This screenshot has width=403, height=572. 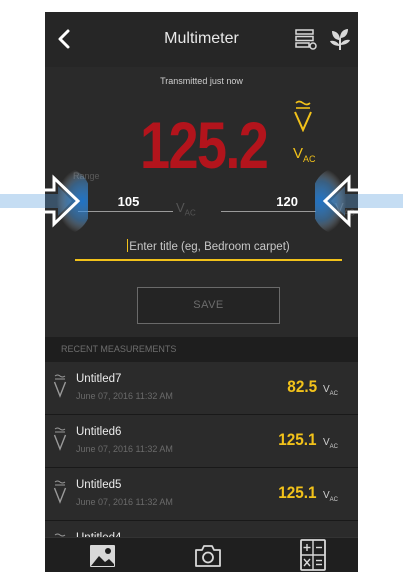 What do you see at coordinates (201, 349) in the screenshot?
I see `recent-measurements-header: RECENT MEASUREMENTS` at bounding box center [201, 349].